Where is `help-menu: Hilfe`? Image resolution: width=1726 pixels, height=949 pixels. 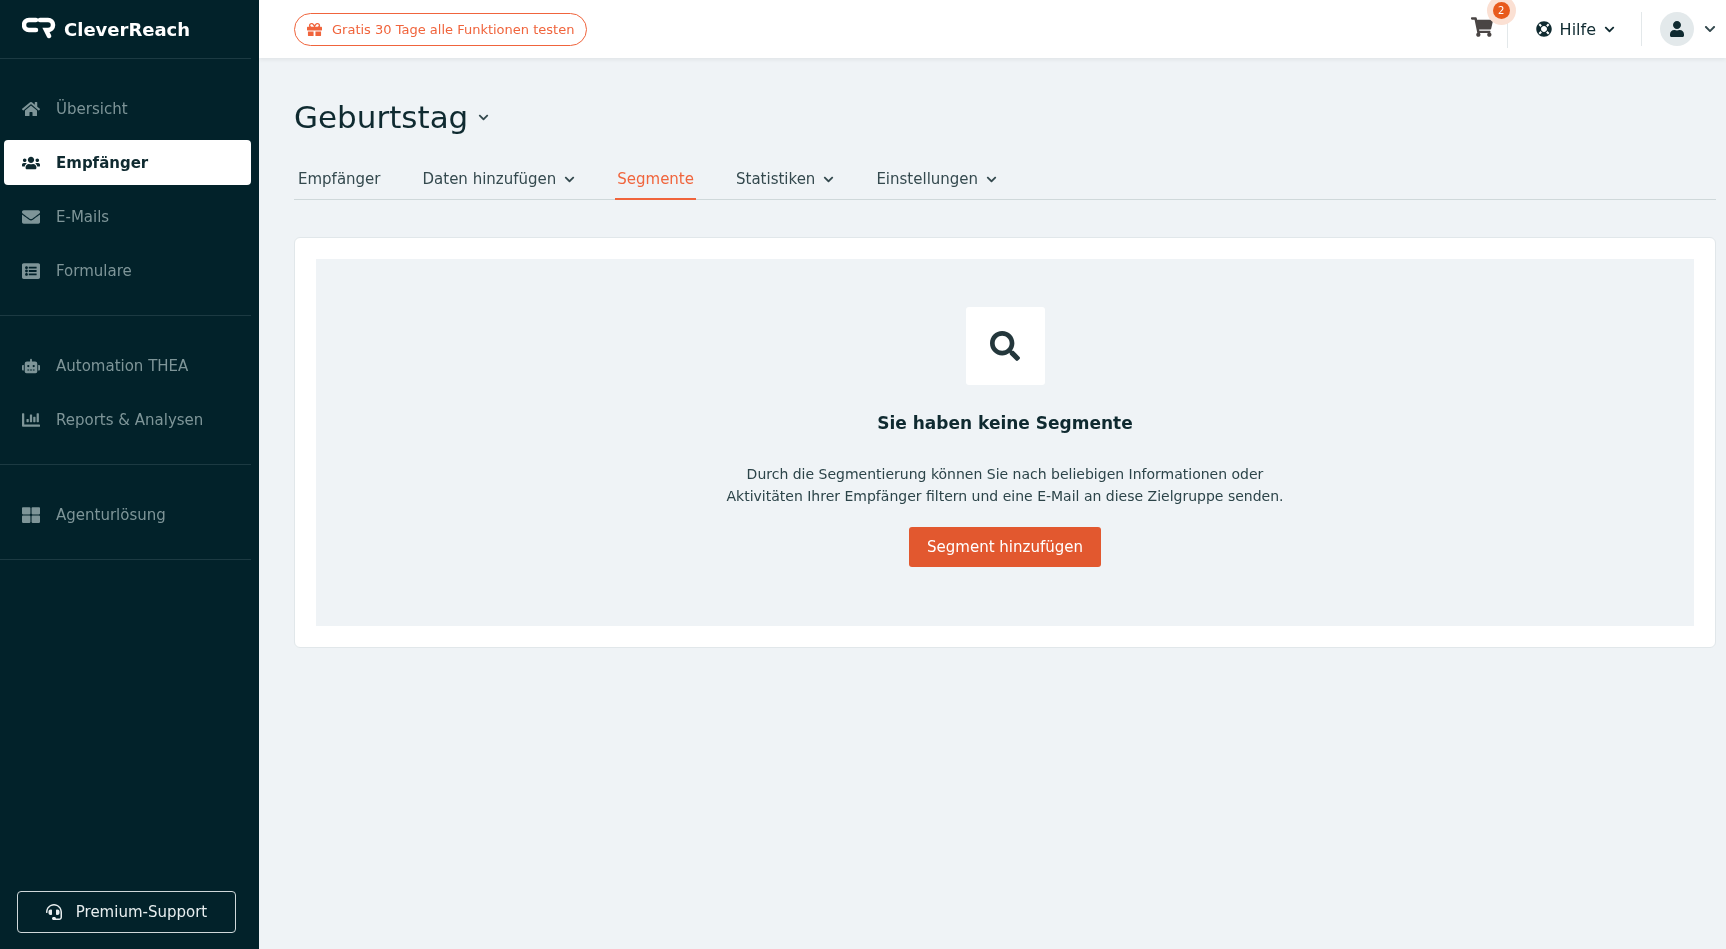 help-menu: Hilfe is located at coordinates (1574, 29).